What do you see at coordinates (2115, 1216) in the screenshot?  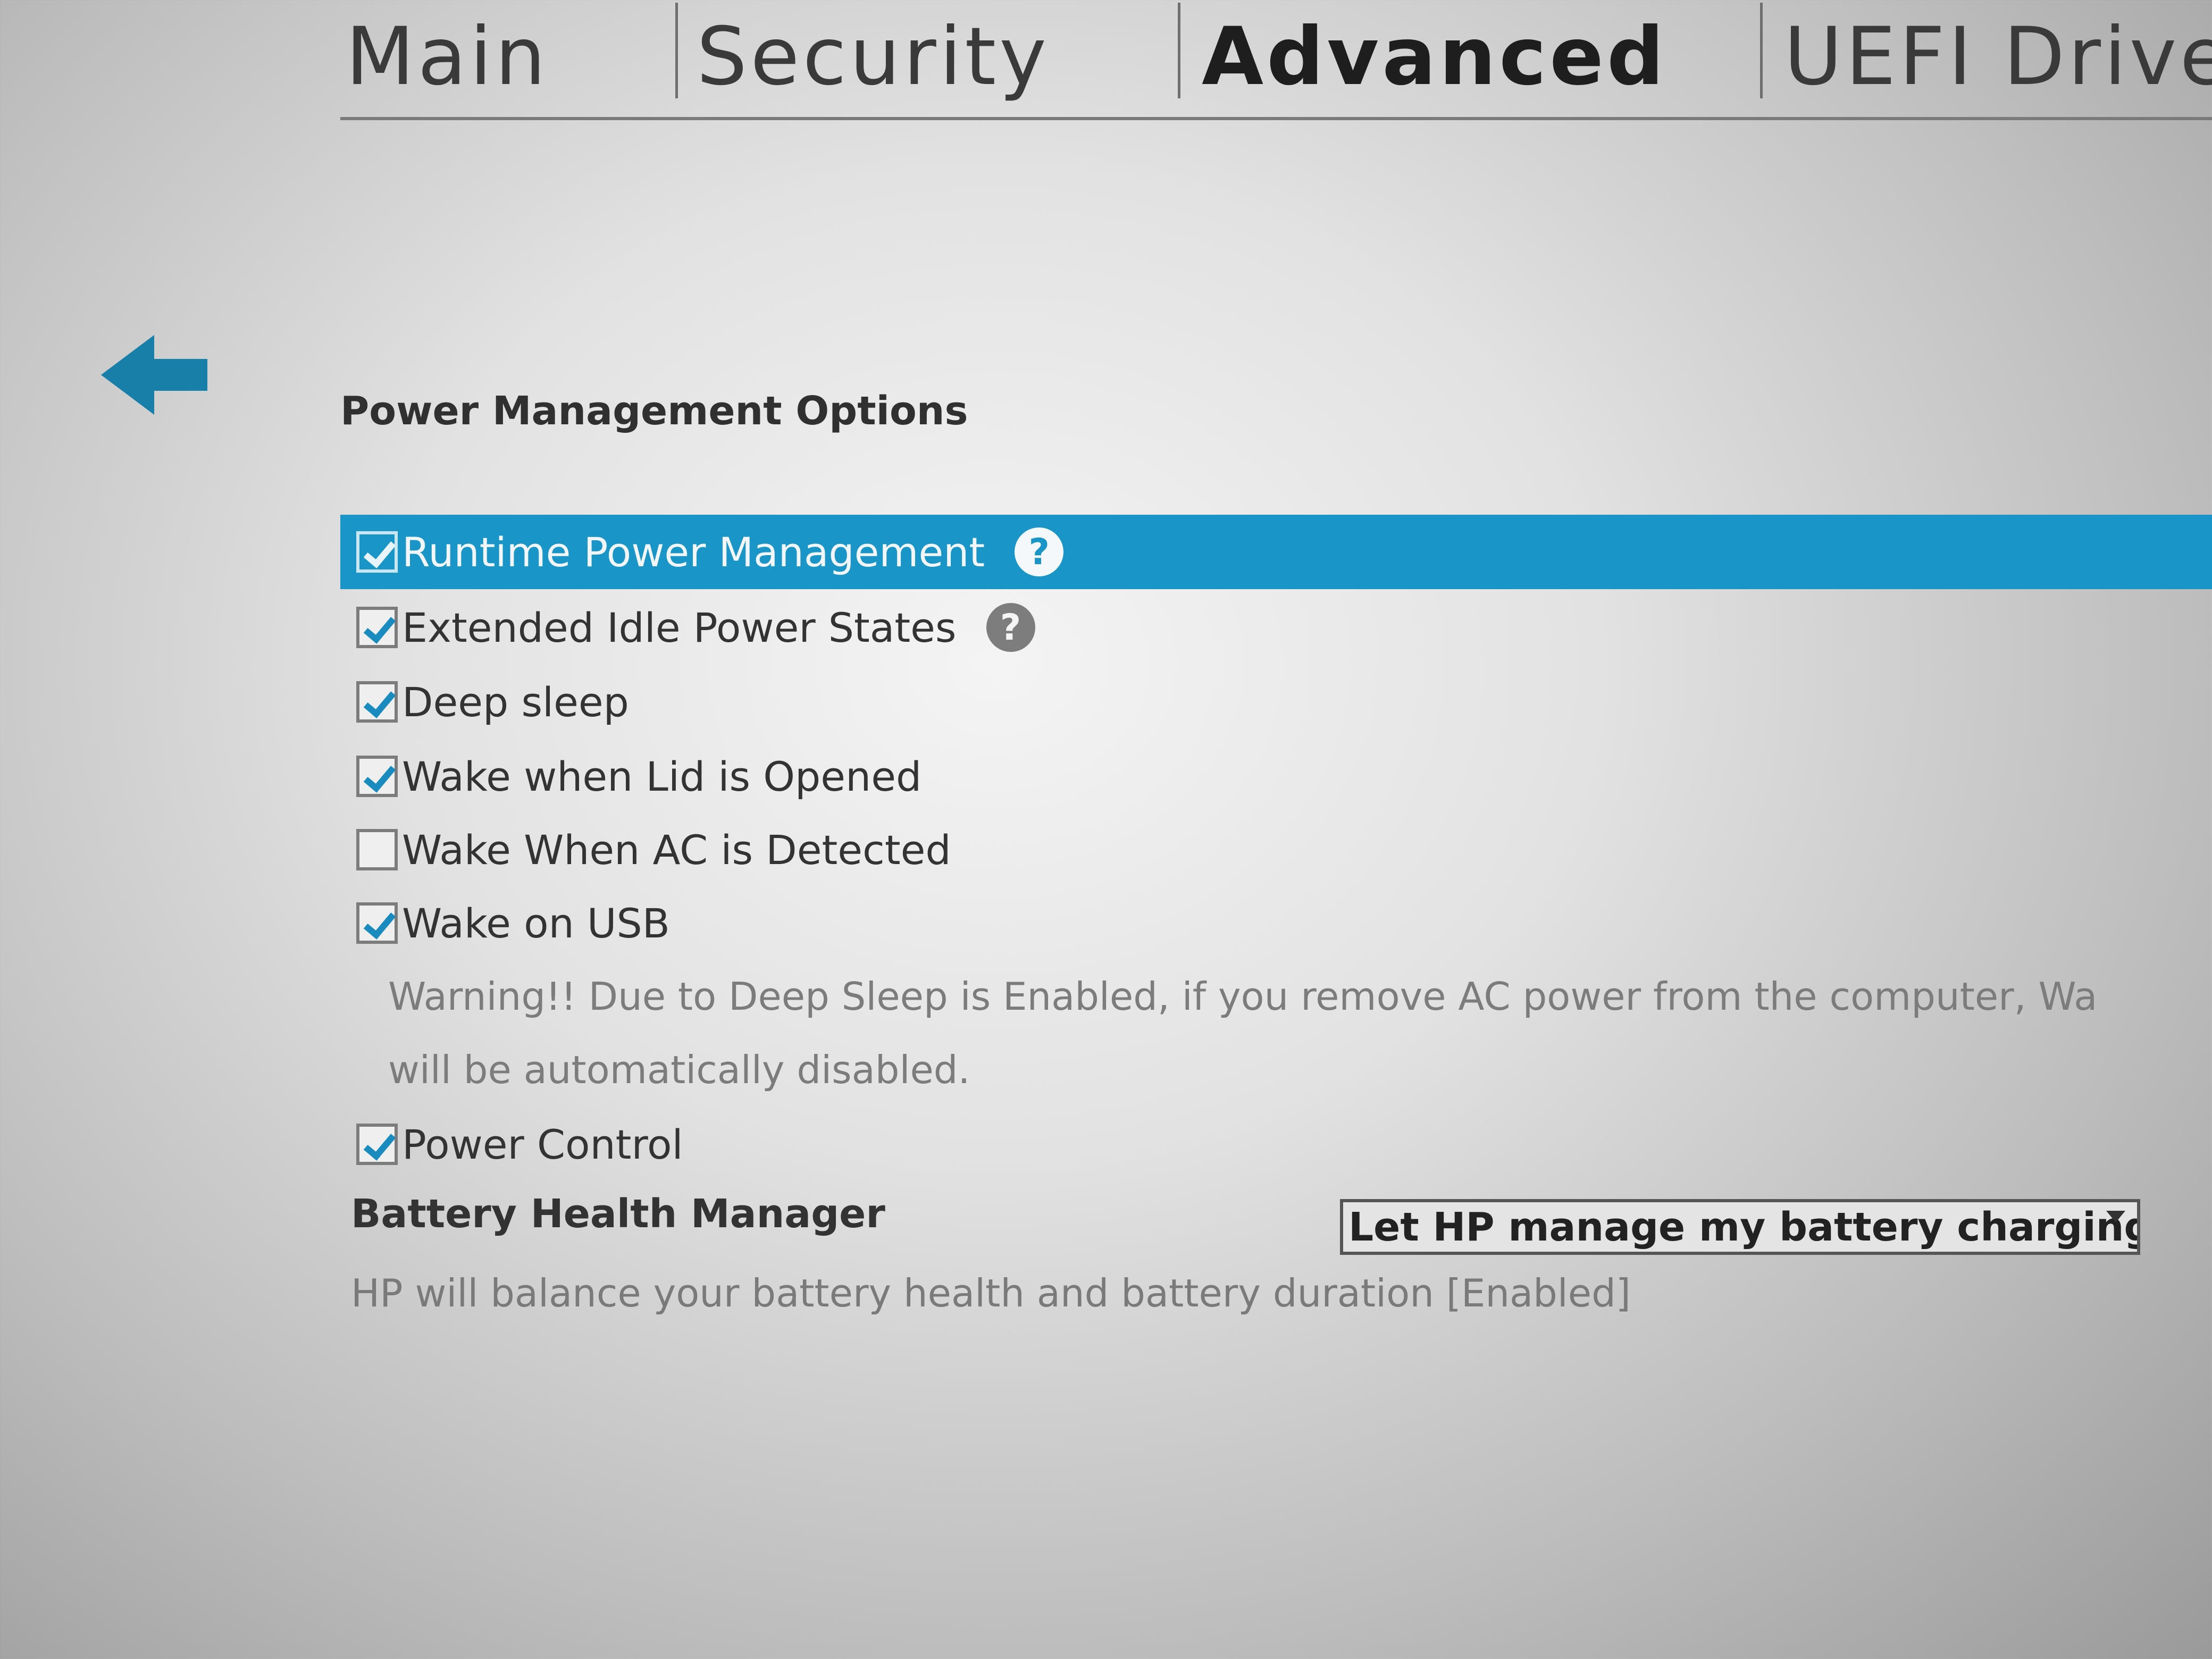 I see `chevron-down-icon` at bounding box center [2115, 1216].